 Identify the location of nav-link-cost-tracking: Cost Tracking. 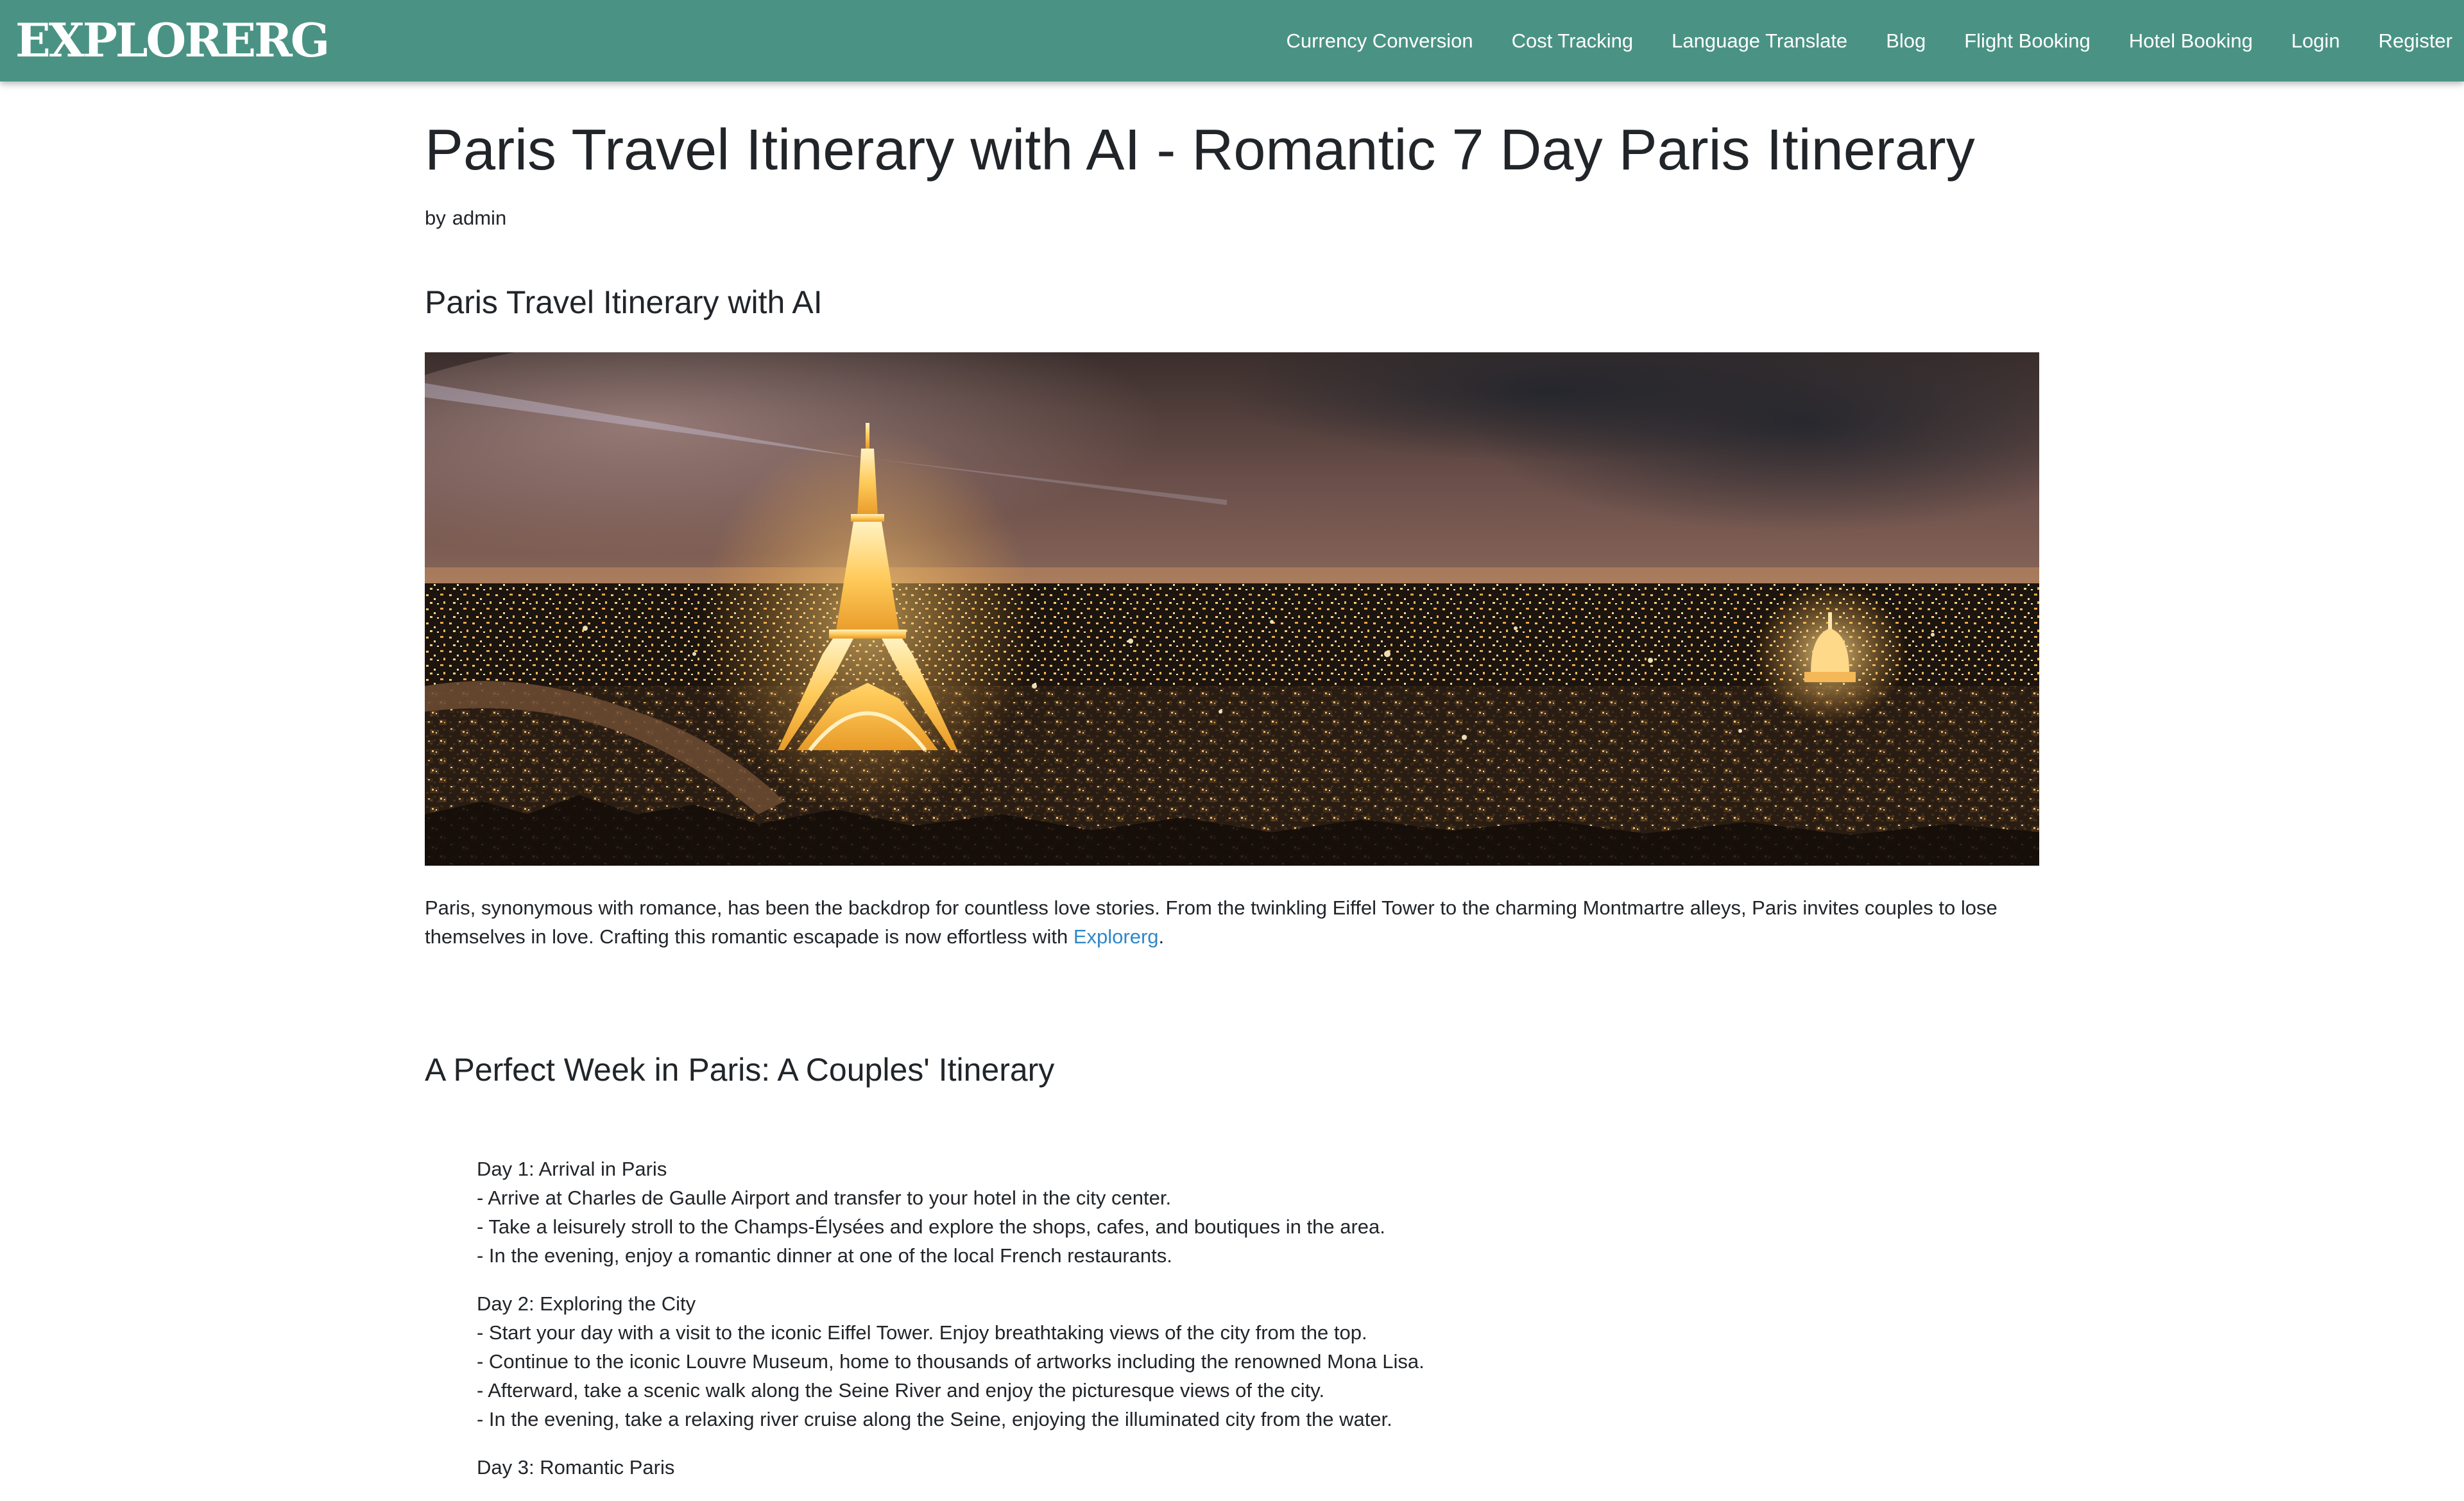
(1573, 41).